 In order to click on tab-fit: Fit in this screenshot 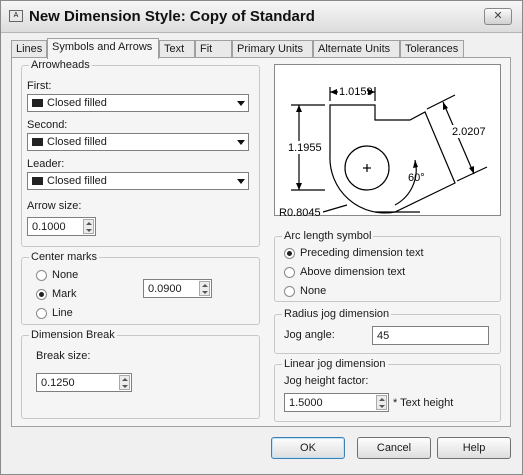, I will do `click(213, 49)`.